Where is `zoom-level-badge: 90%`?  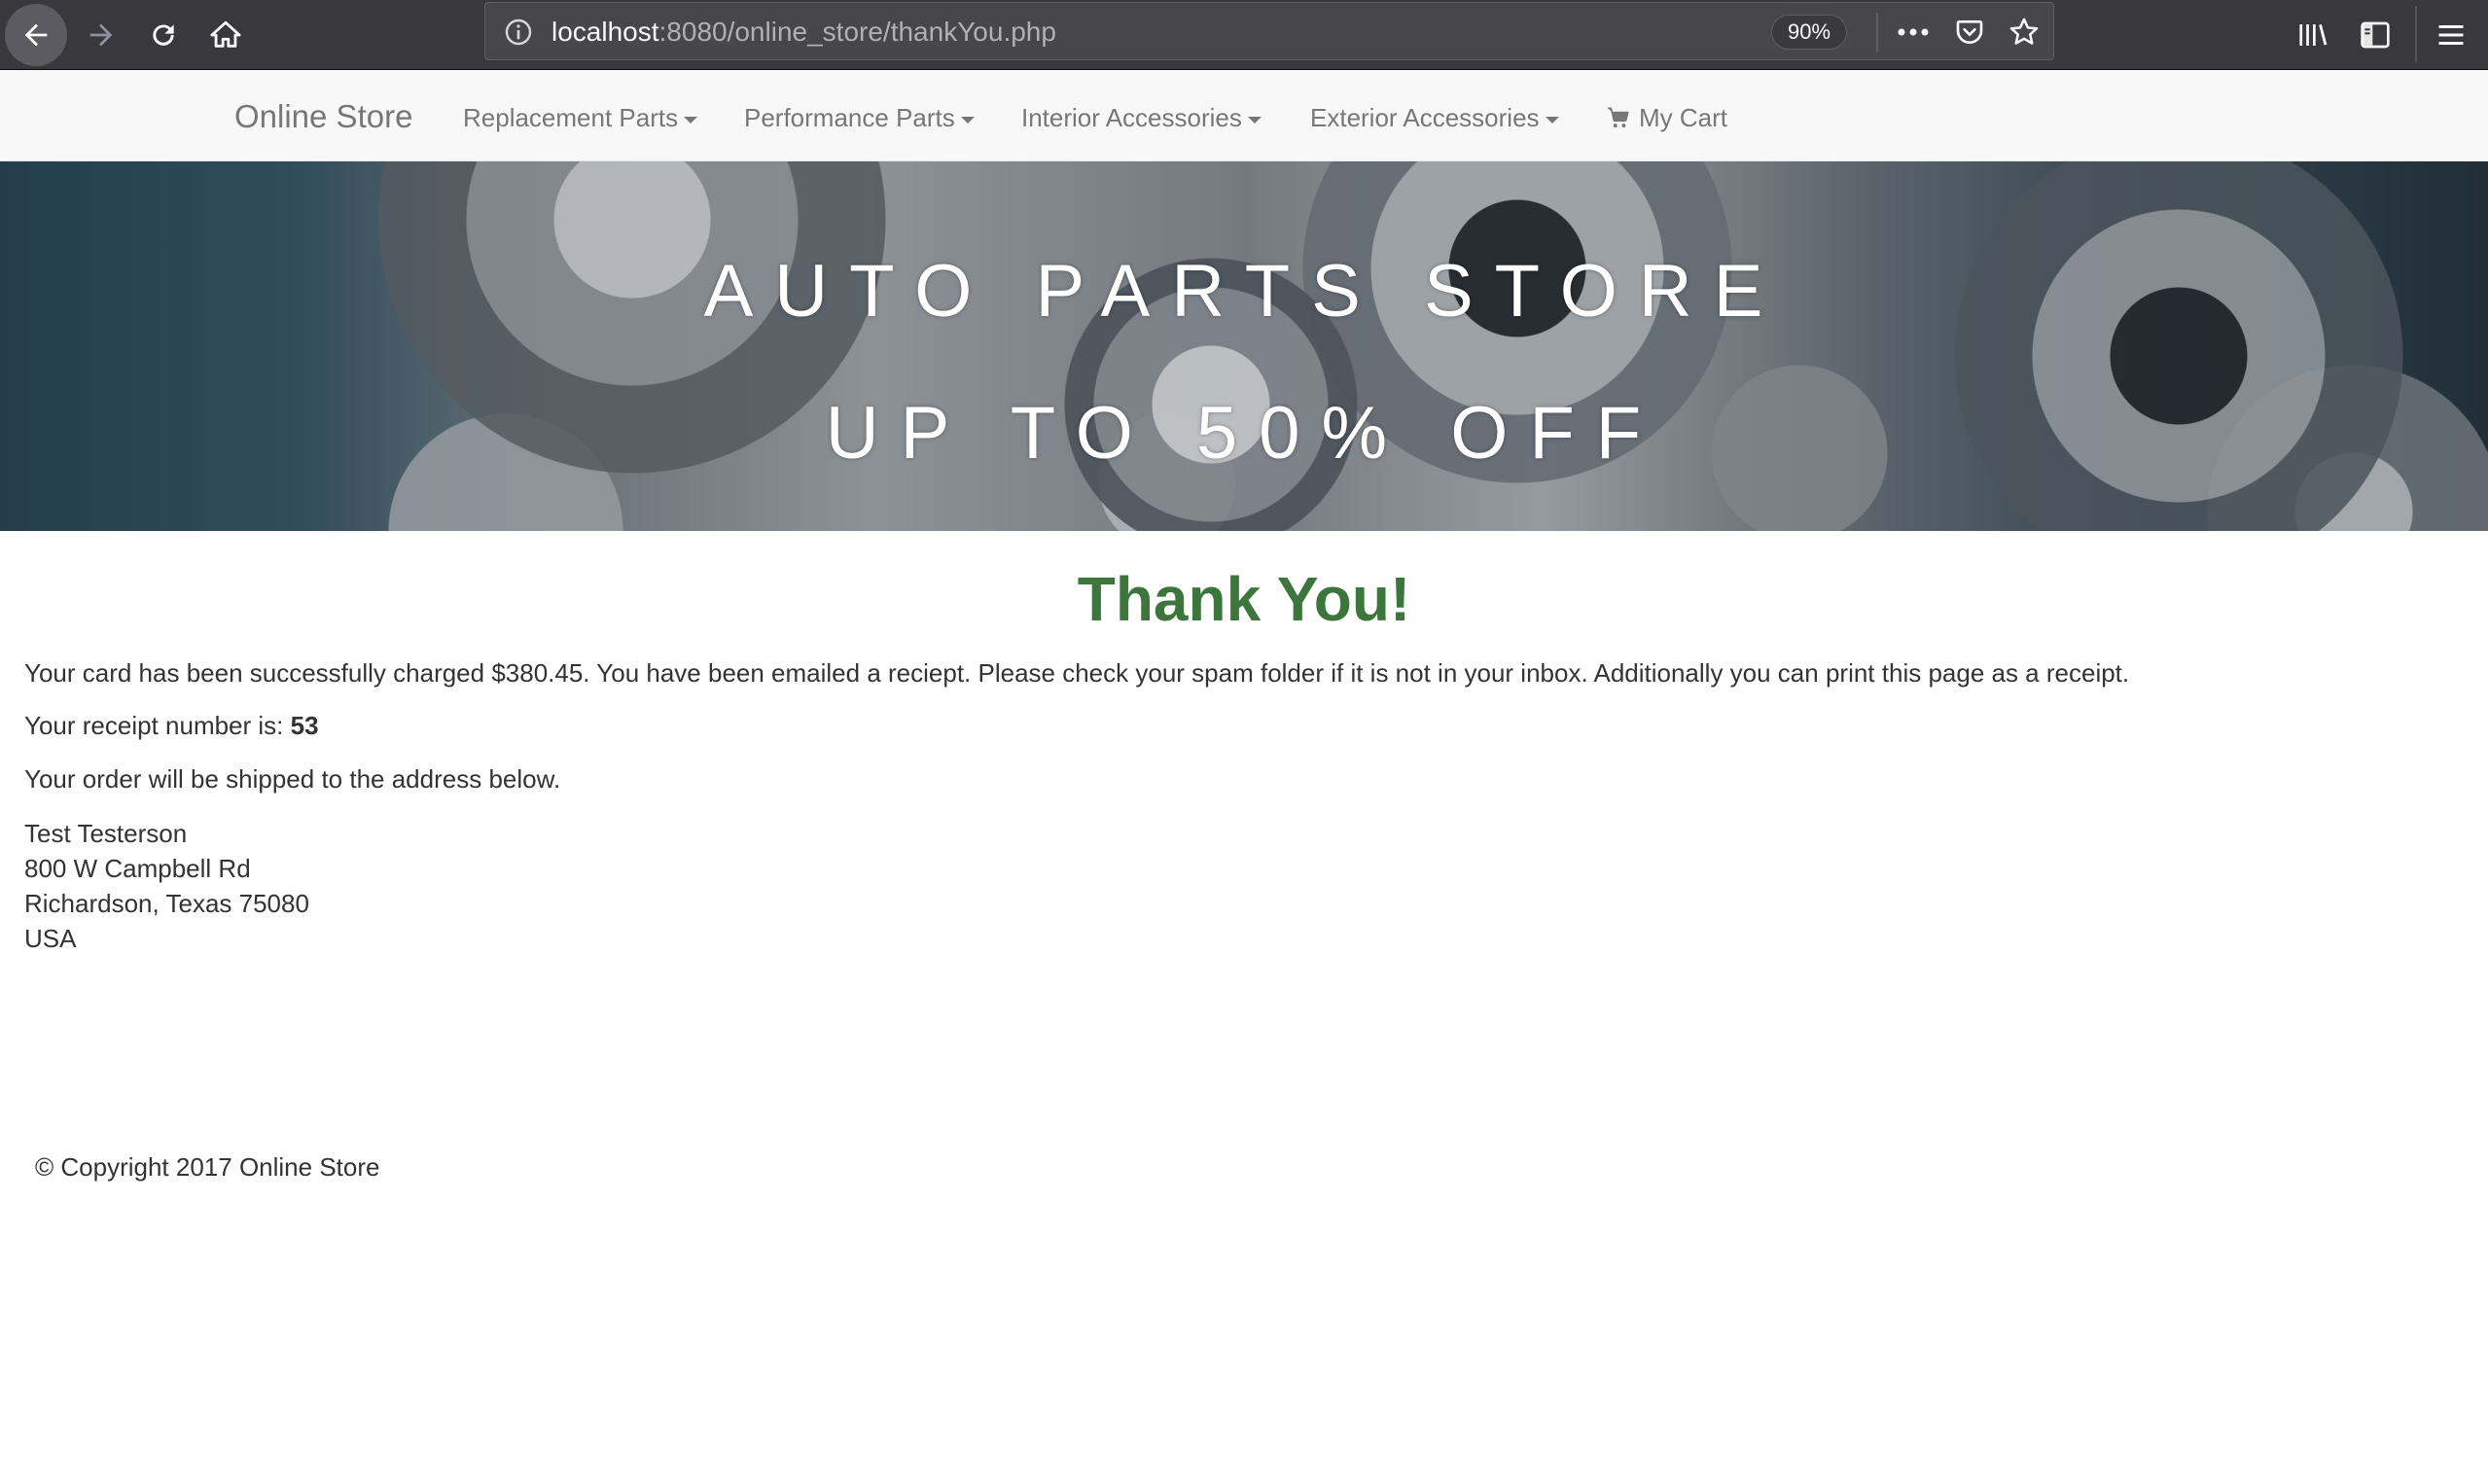 zoom-level-badge: 90% is located at coordinates (1809, 32).